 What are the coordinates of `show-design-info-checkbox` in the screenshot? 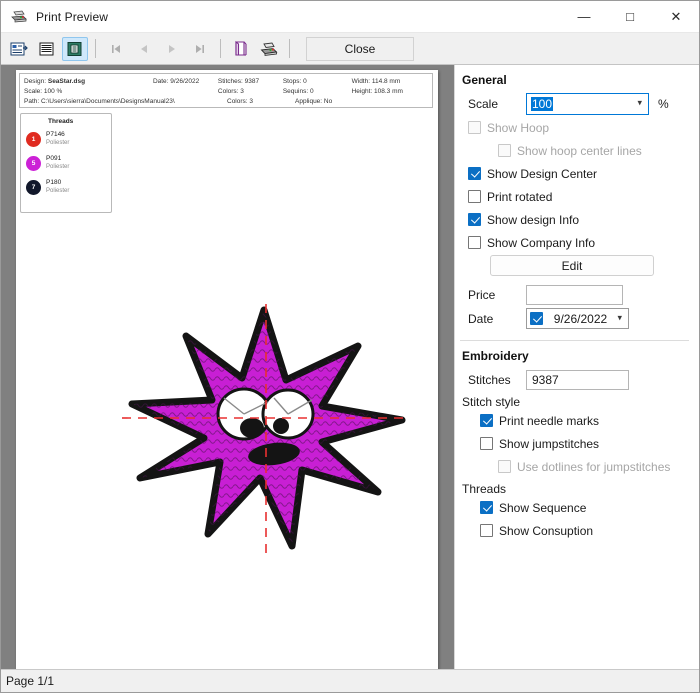 It's located at (474, 219).